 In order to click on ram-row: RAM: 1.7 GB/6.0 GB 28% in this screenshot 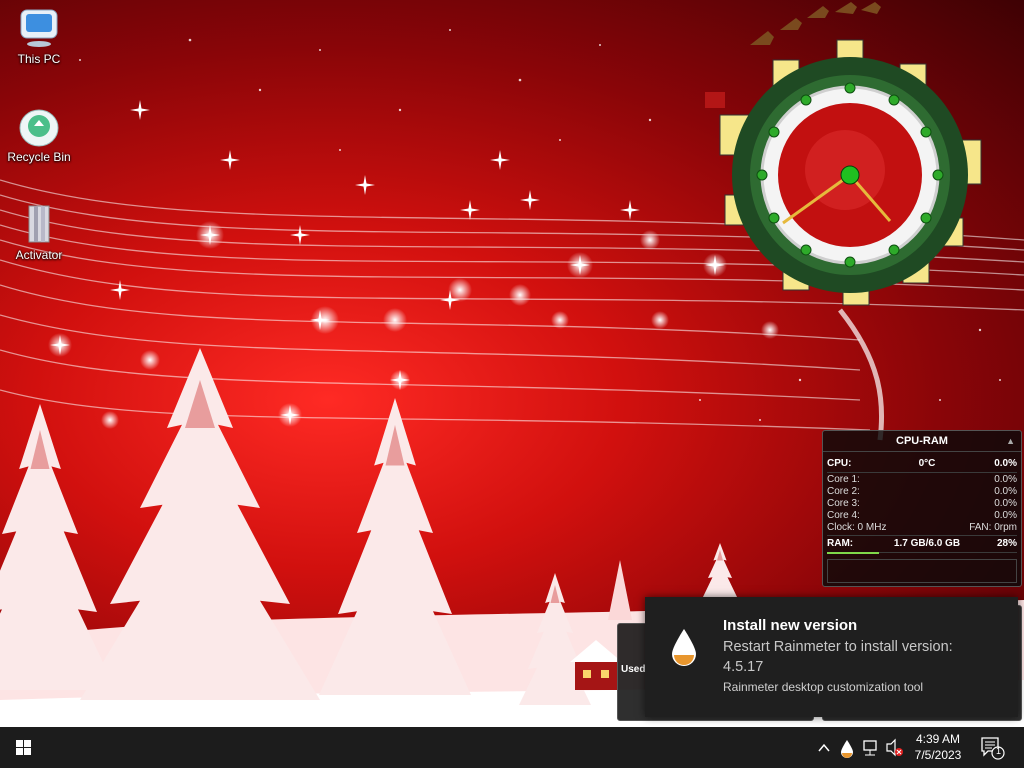, I will do `click(922, 544)`.